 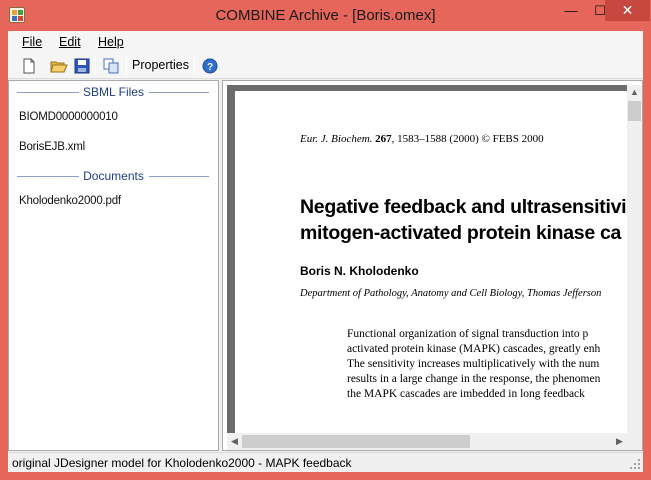 What do you see at coordinates (634, 259) in the screenshot?
I see `vertical-scrollbar: ▲` at bounding box center [634, 259].